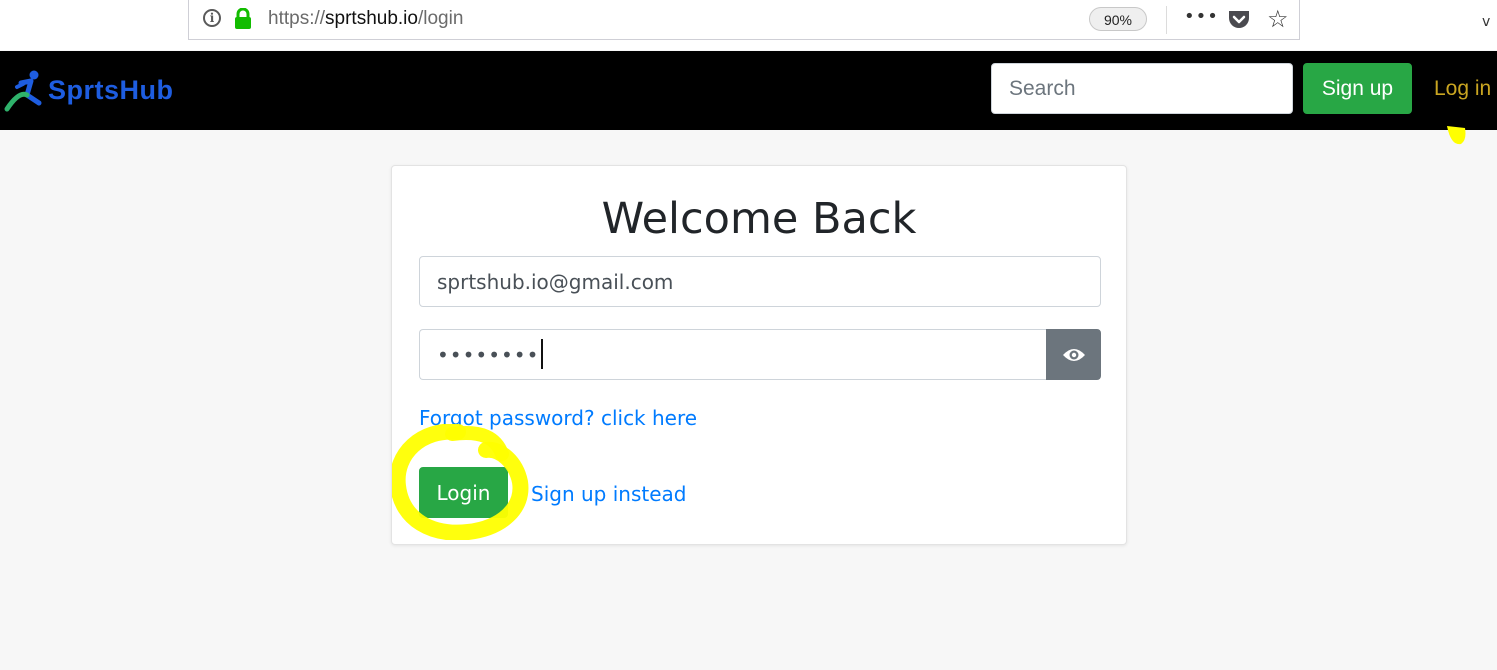 The image size is (1497, 670). Describe the element at coordinates (440, 18) in the screenshot. I see `url-path: /login` at that location.